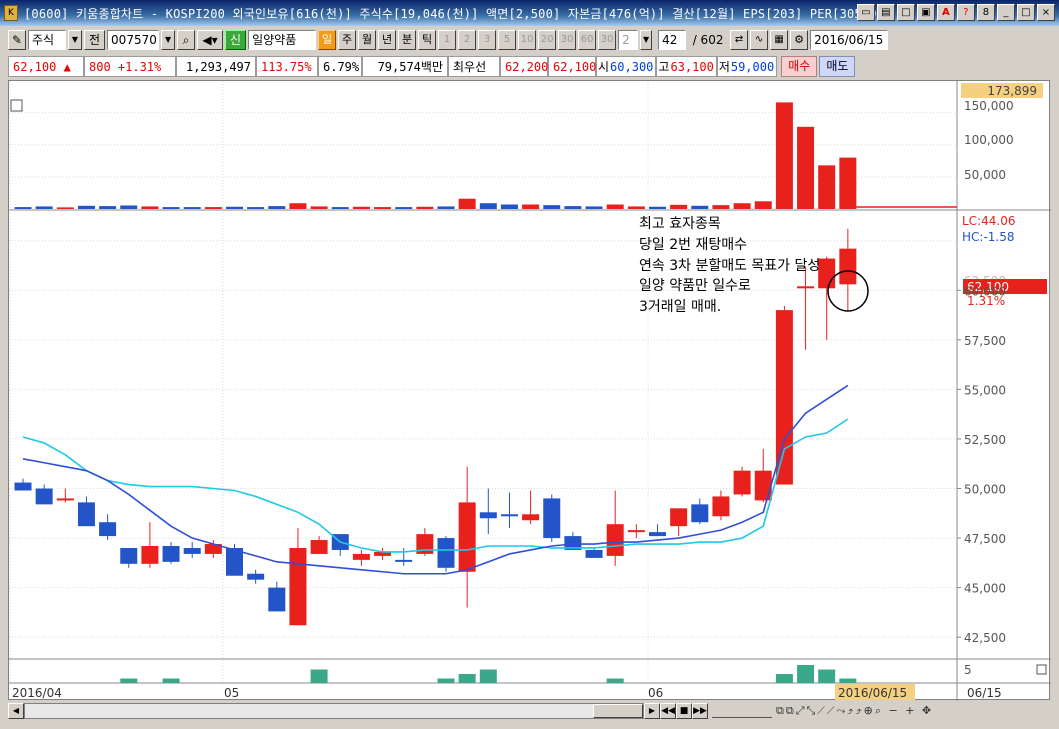  Describe the element at coordinates (968, 670) in the screenshot. I see `indicator-axis-label: 5` at that location.